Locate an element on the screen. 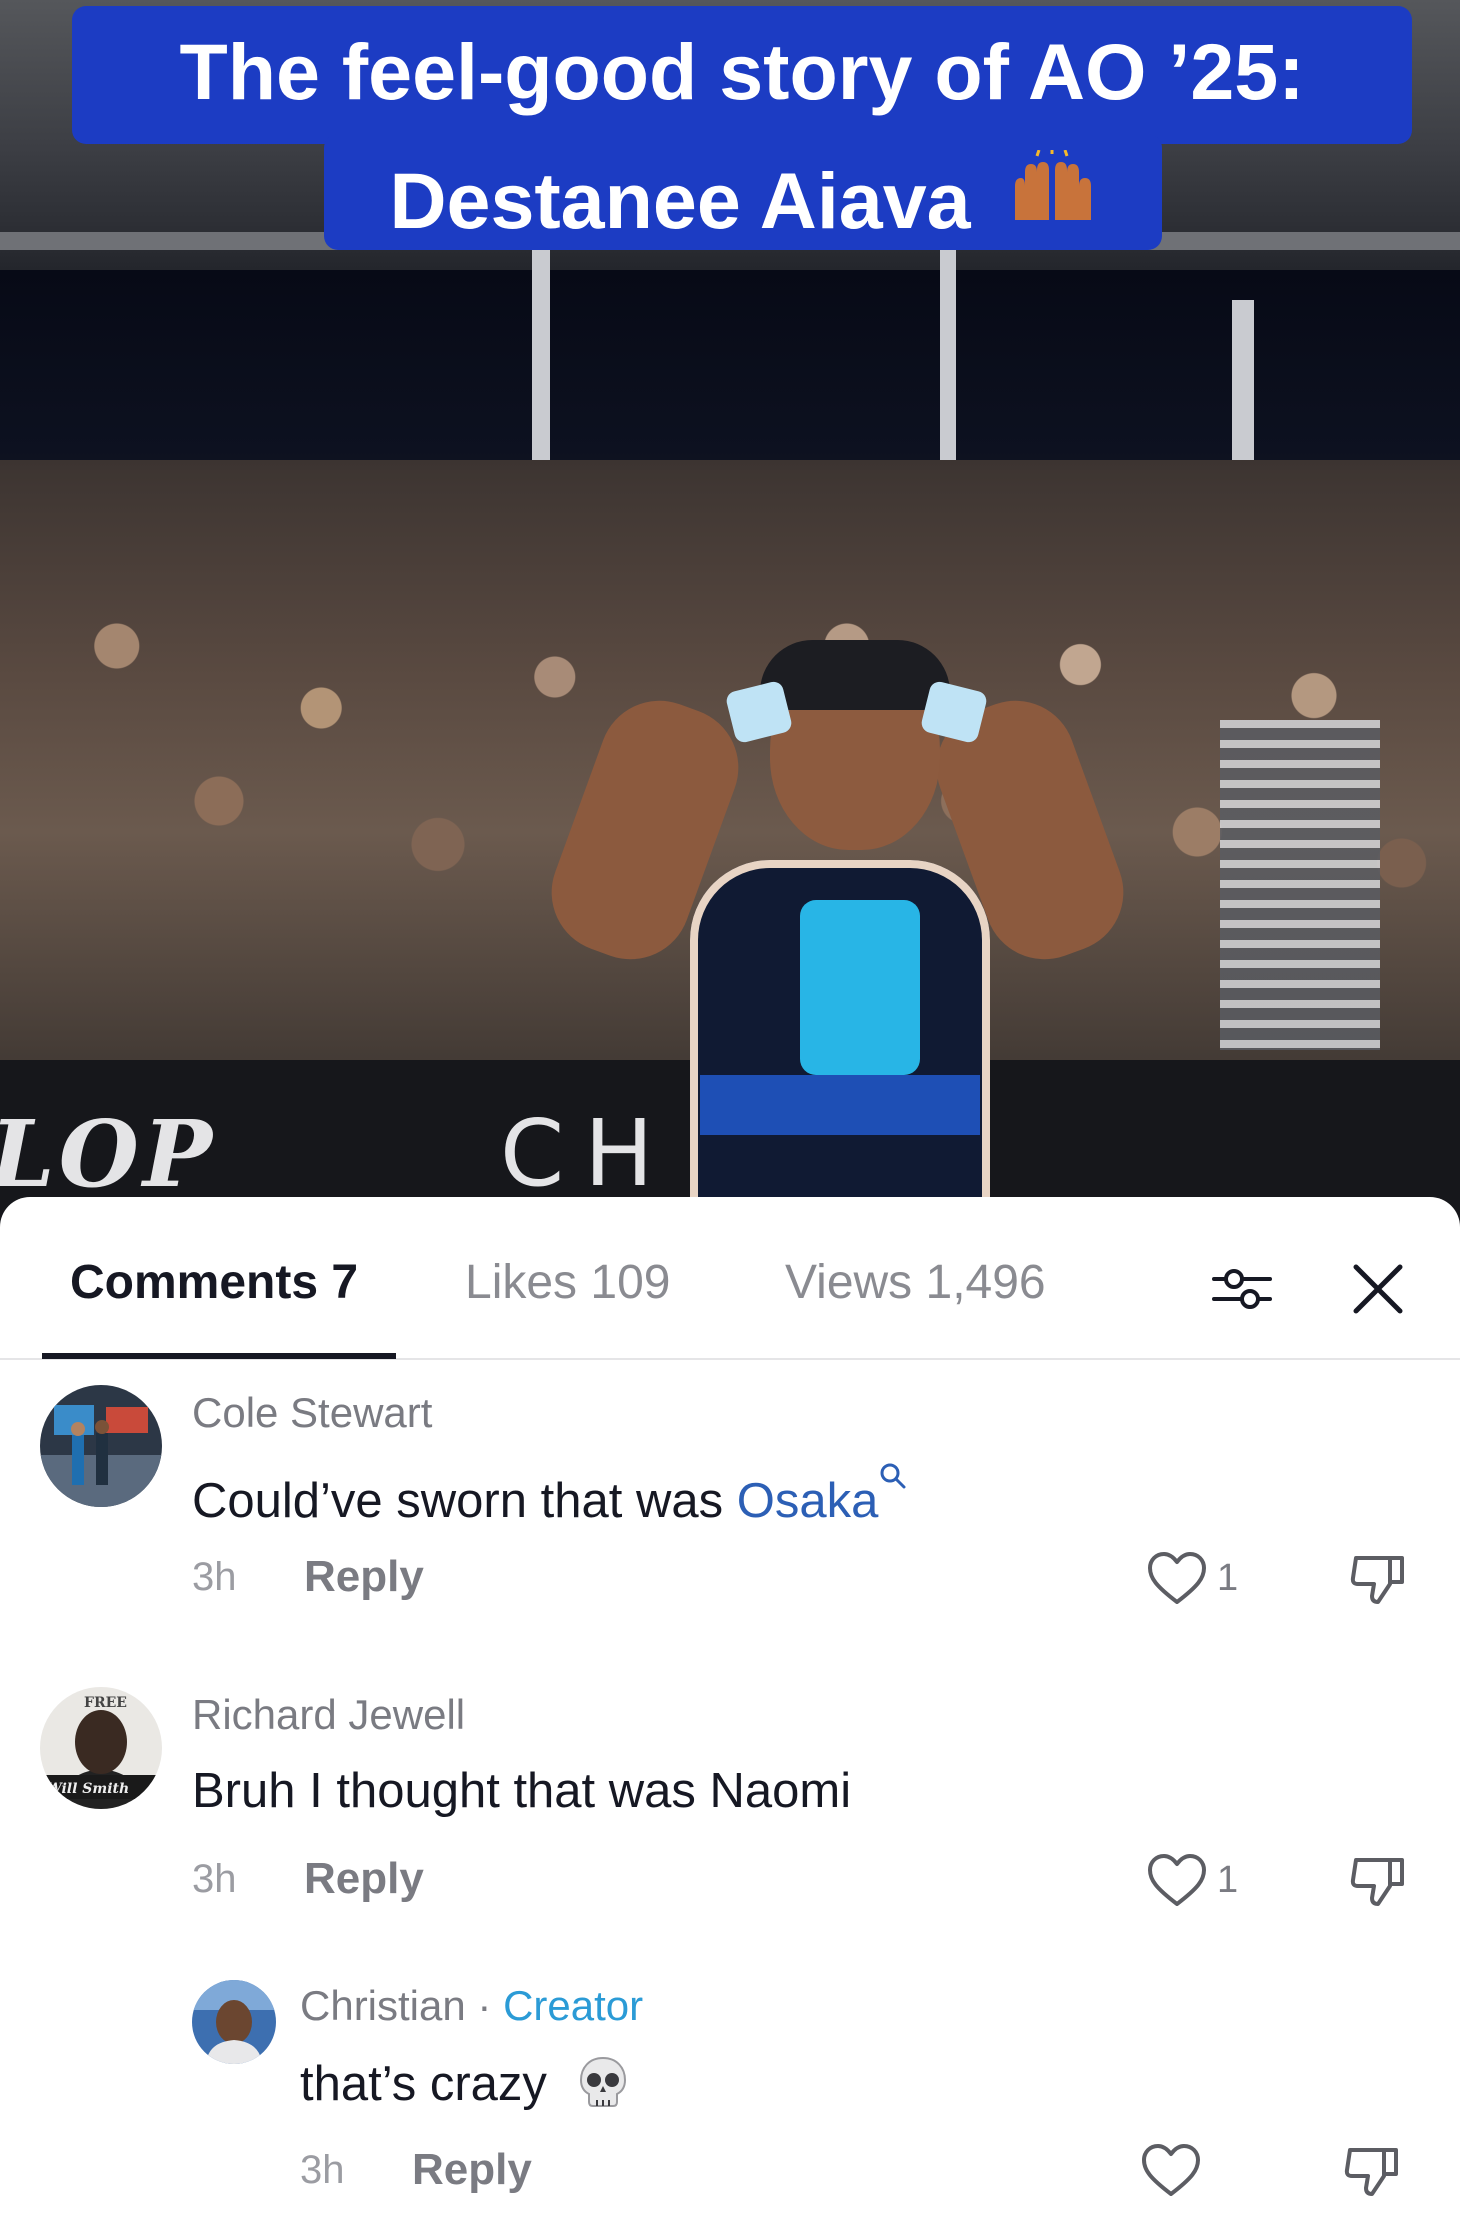  creator-badge: Creator is located at coordinates (573, 2005).